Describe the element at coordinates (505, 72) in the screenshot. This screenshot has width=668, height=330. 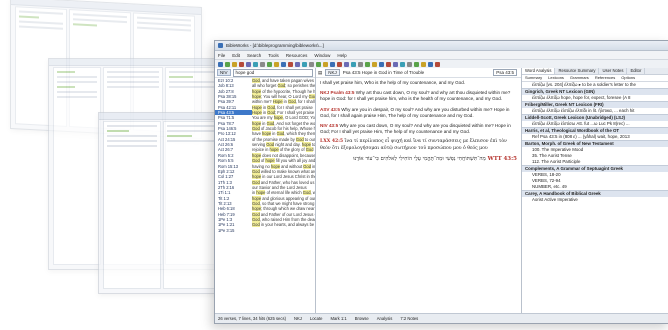
I see `reference-box: Psa 43:5` at that location.